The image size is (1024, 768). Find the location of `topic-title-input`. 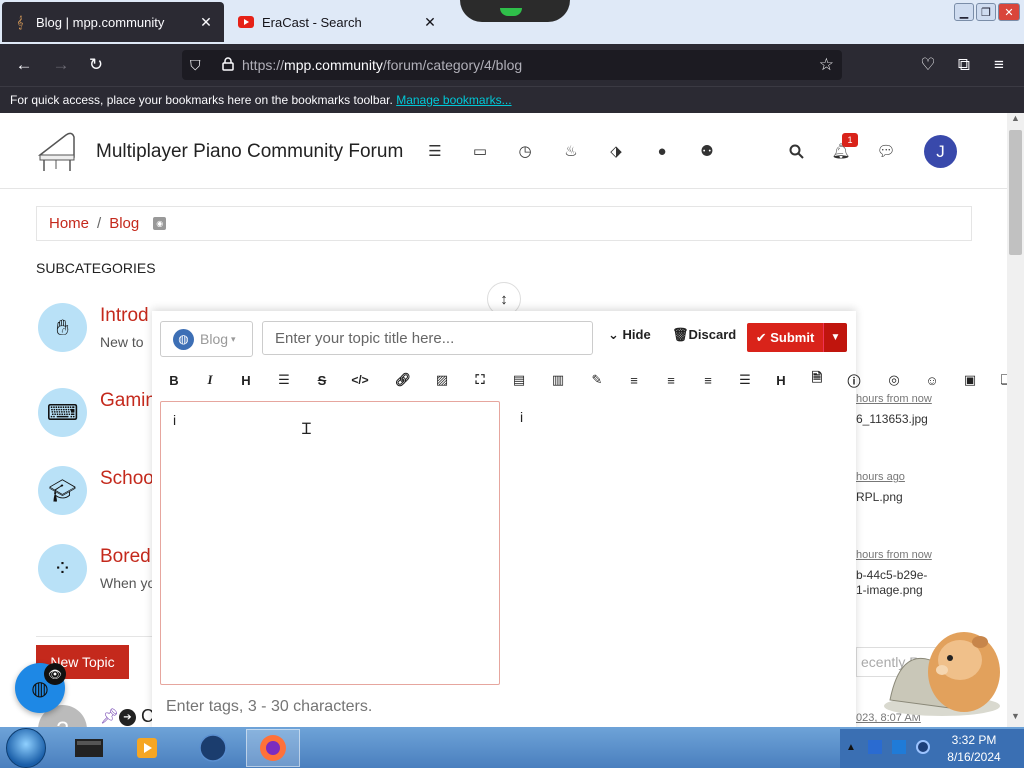

topic-title-input is located at coordinates (427, 338).